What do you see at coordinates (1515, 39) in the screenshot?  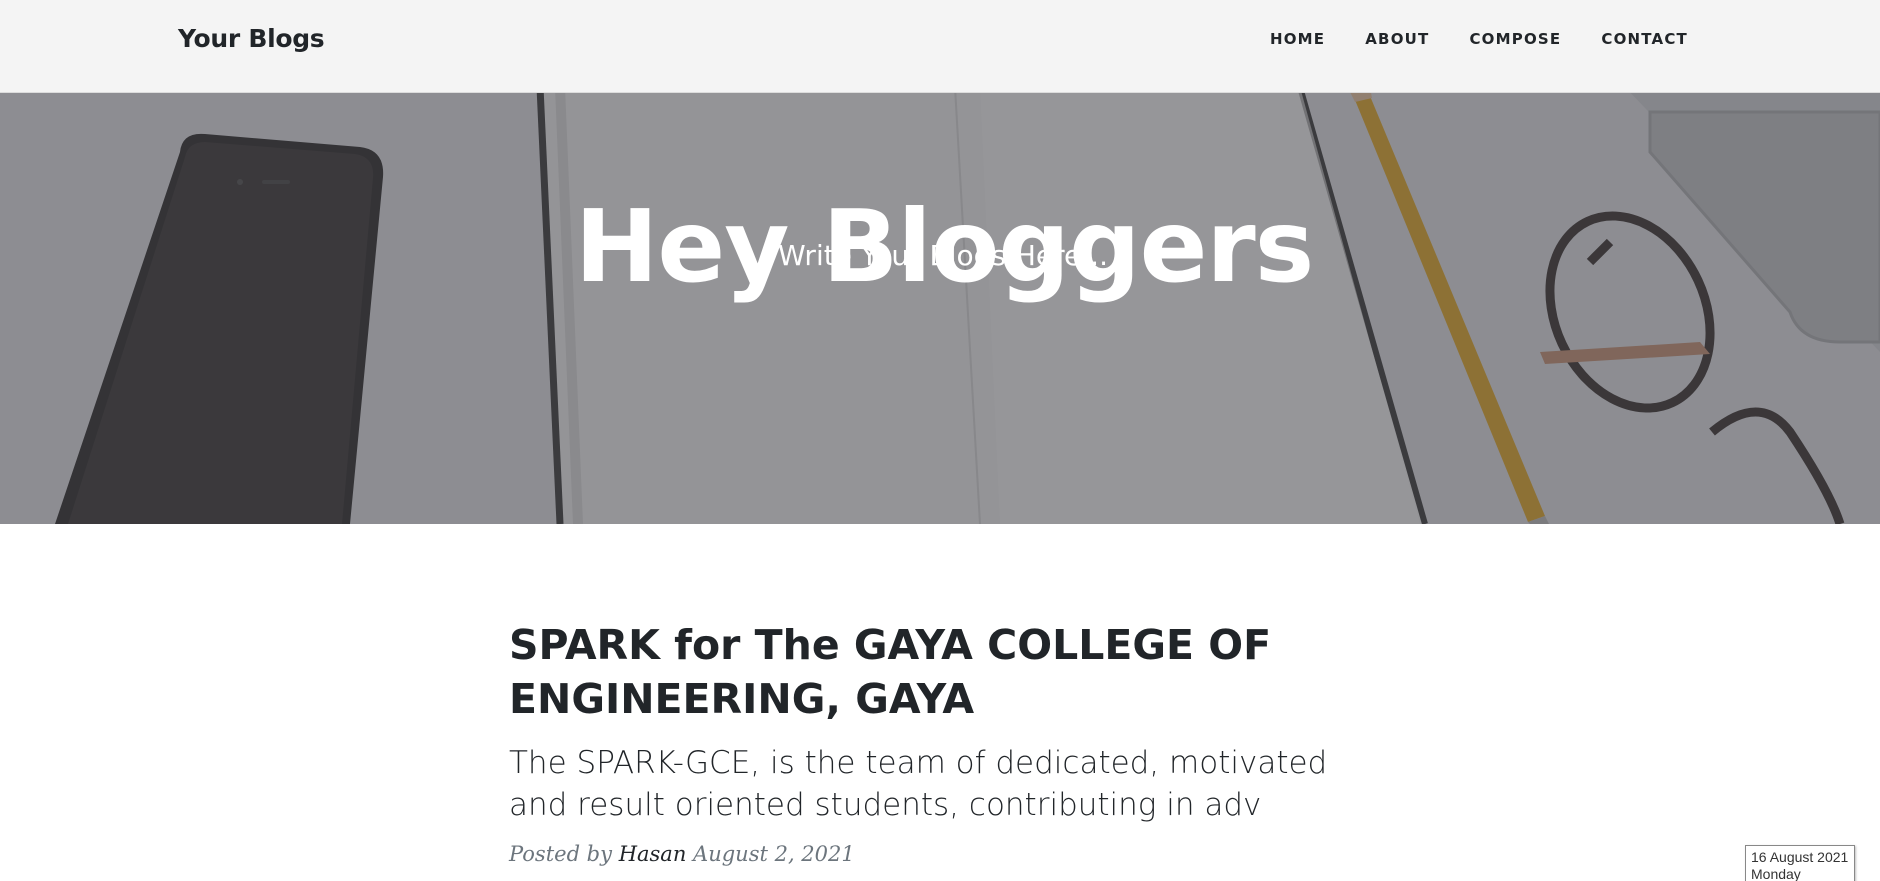 I see `nav-link-compose: COMPOSE` at bounding box center [1515, 39].